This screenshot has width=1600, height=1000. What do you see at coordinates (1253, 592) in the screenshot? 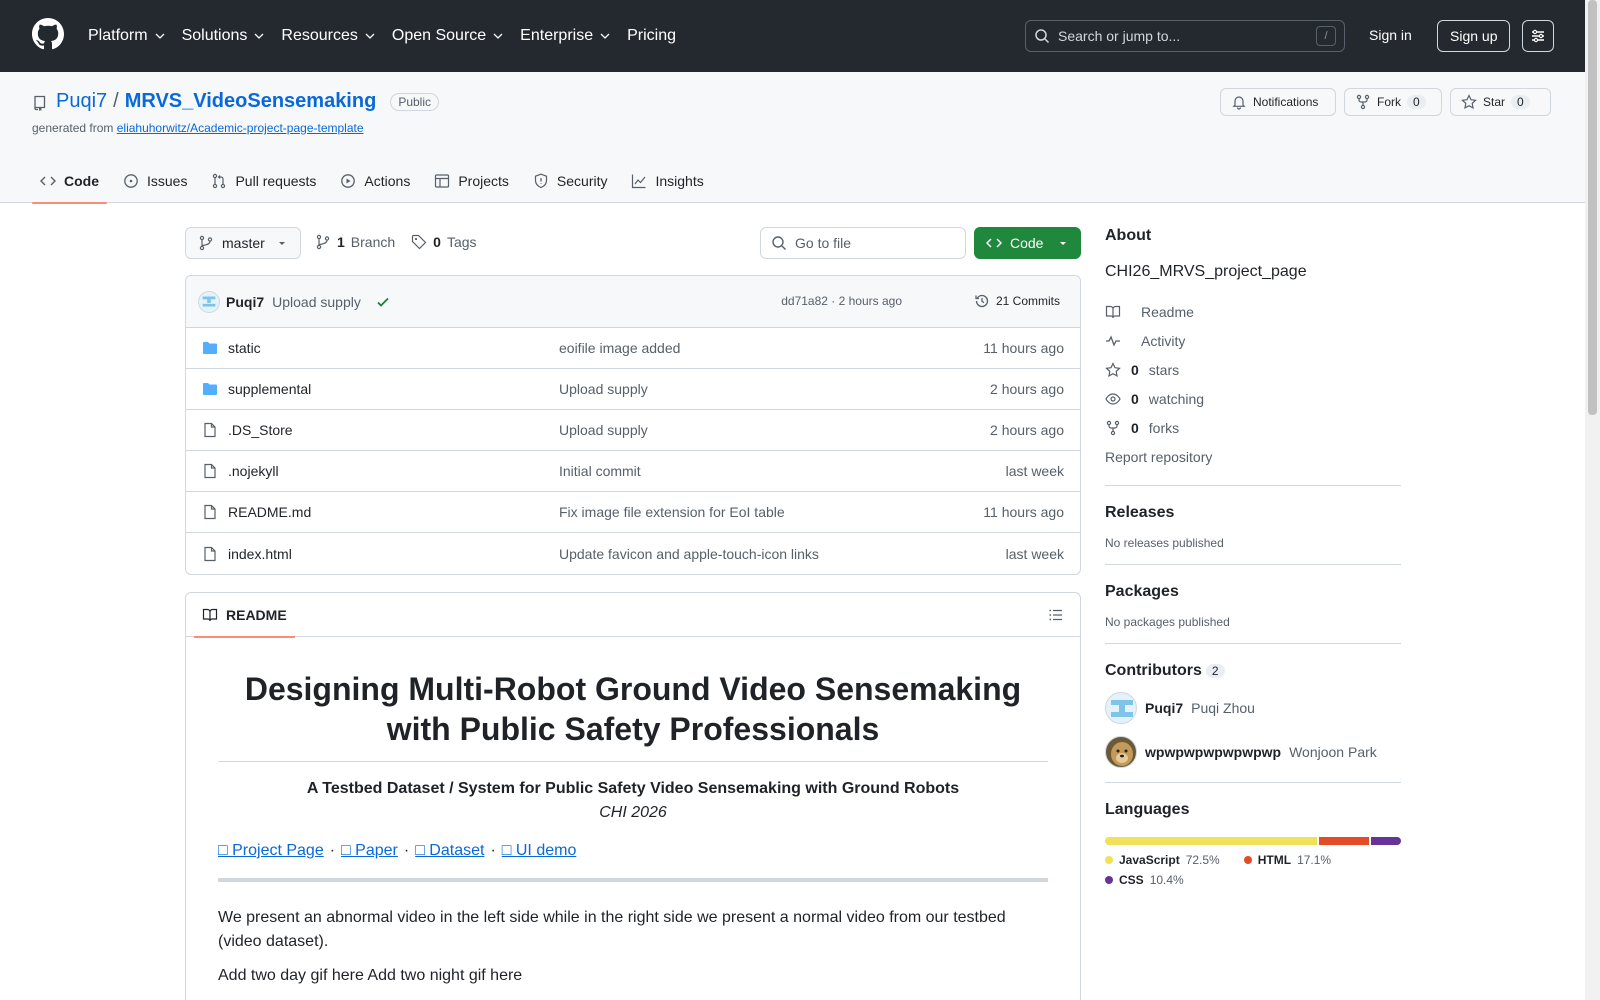
I see `packages-heading: Packages` at bounding box center [1253, 592].